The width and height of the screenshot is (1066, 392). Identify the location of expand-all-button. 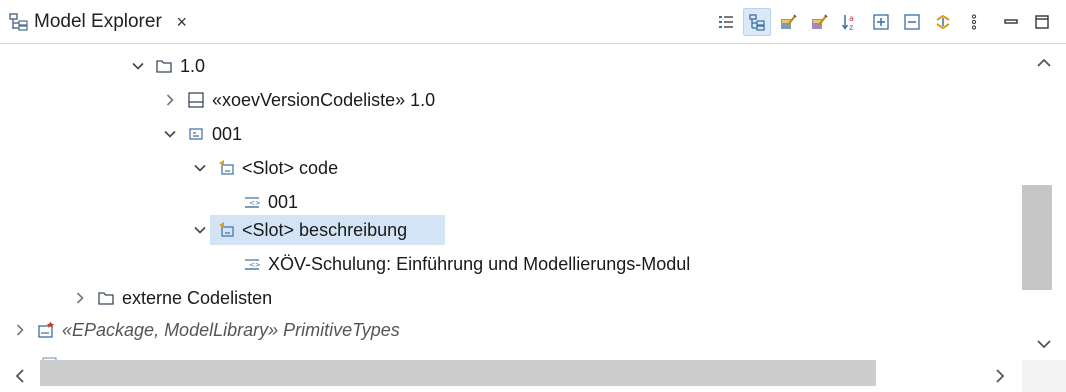
(881, 22).